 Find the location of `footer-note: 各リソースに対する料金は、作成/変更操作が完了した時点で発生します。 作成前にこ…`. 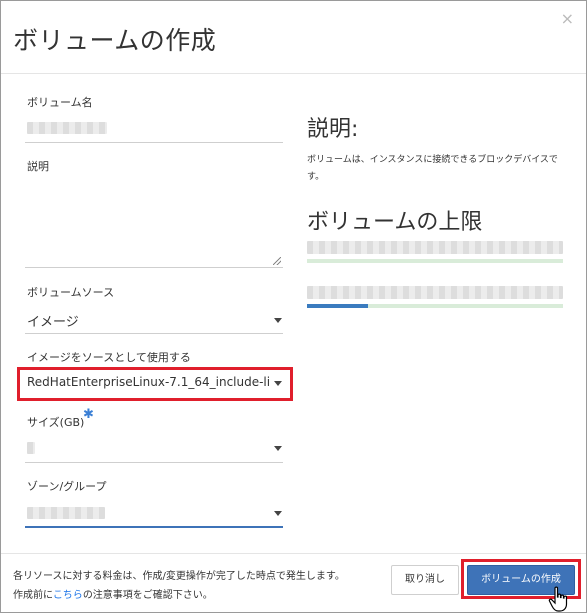

footer-note: 各リソースに対する料金は、作成/変更操作が完了した時点で発生します。 作成前にこ… is located at coordinates (179, 586).